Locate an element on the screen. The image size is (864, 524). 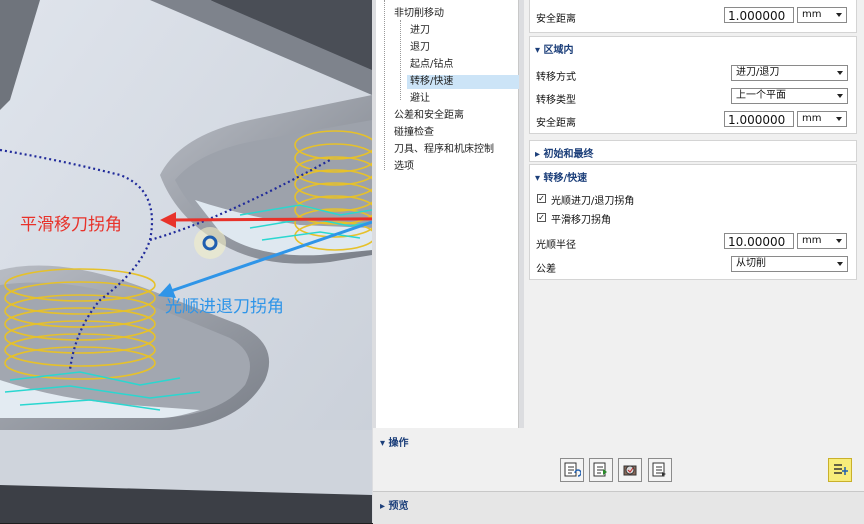
smooth-radius-input: 10.00000 is located at coordinates (759, 241).